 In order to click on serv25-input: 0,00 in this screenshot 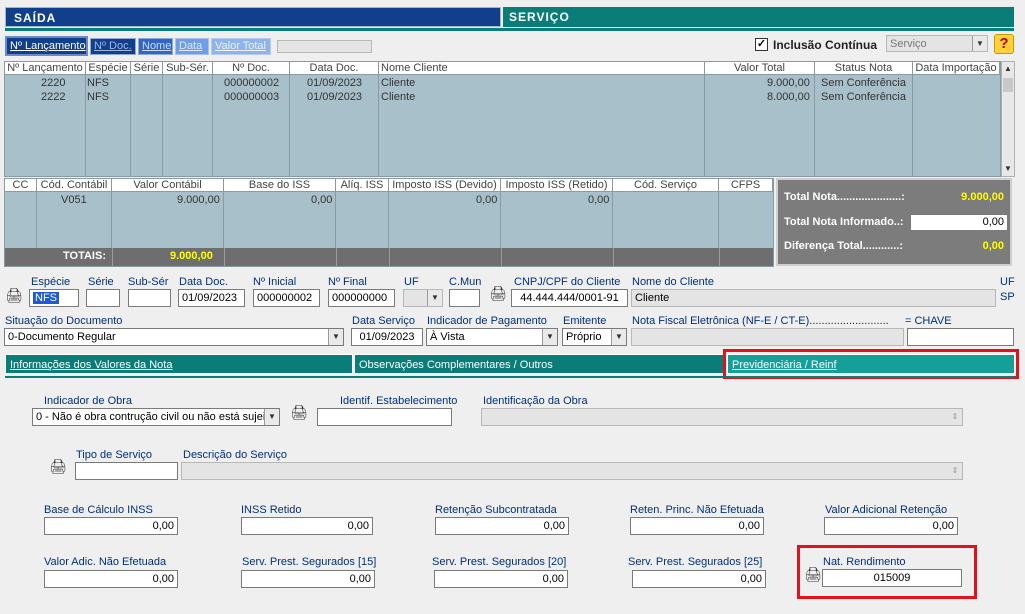, I will do `click(699, 579)`.